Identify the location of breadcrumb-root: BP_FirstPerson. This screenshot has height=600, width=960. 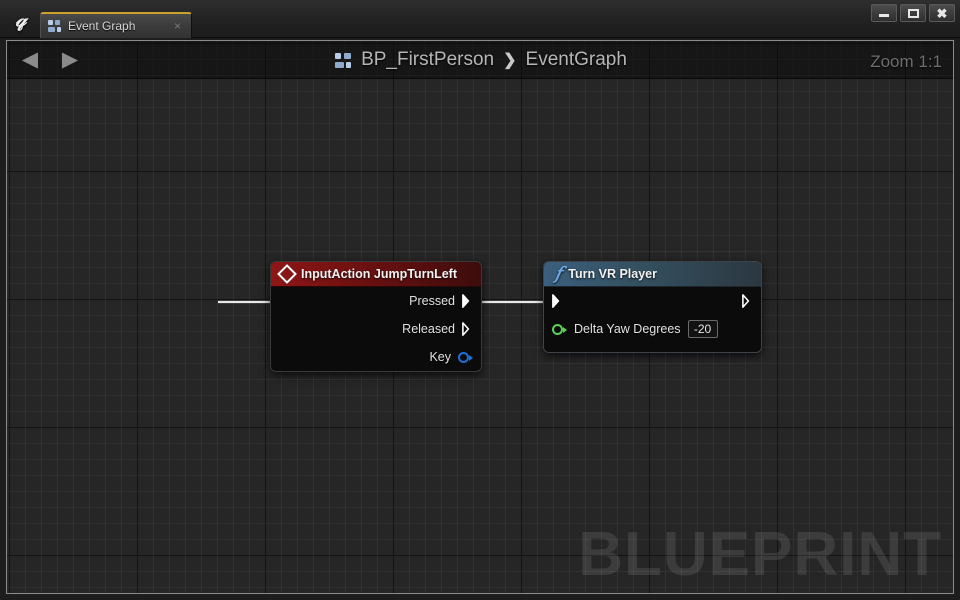
(427, 60).